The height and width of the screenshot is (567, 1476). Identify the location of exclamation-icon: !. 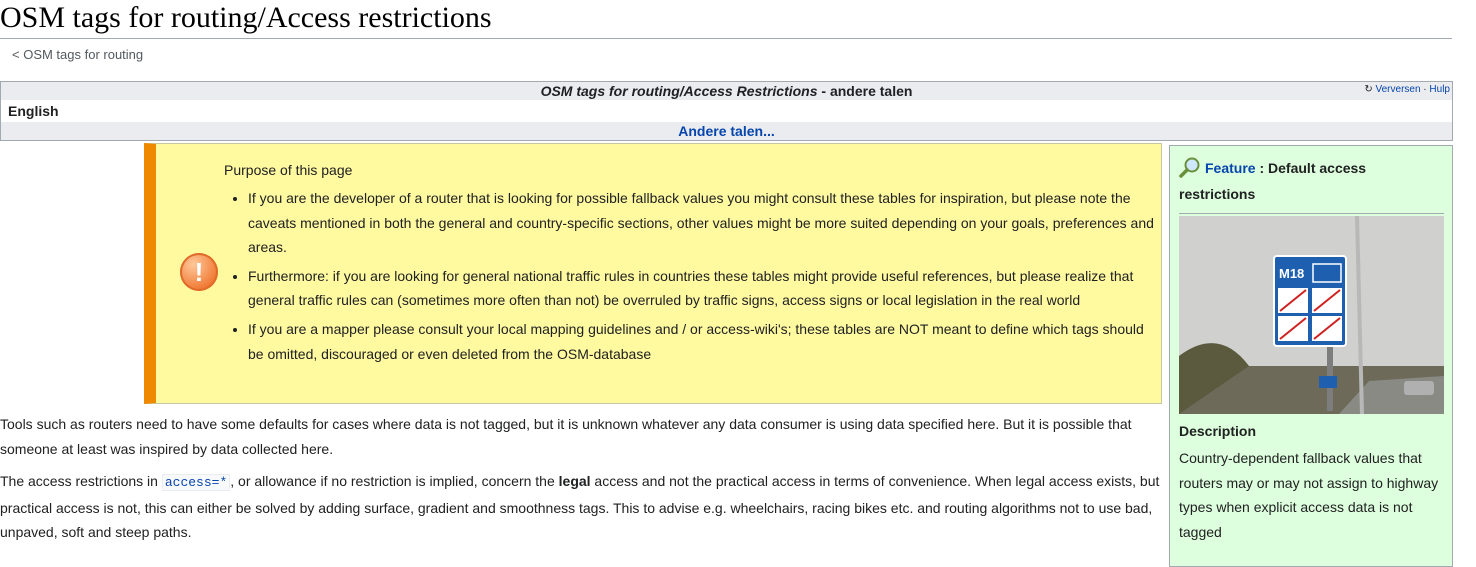
(199, 272).